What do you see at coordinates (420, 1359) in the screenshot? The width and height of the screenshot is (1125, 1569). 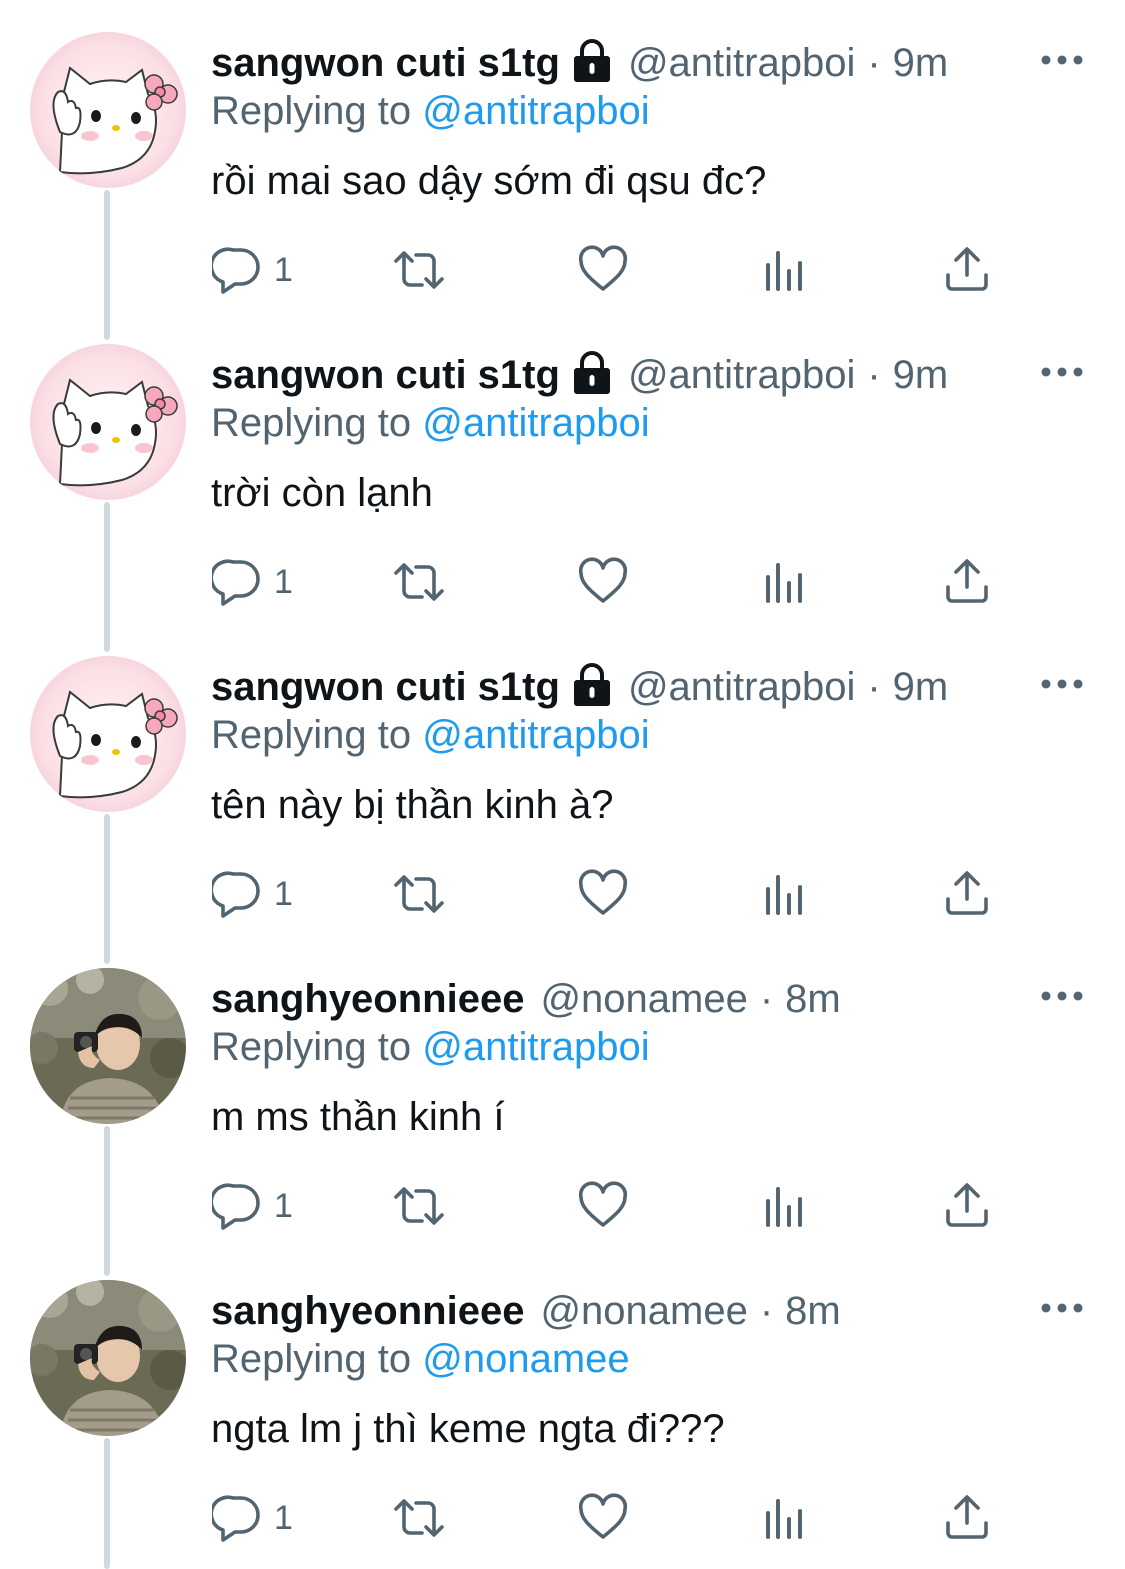 I see `replying-to-line: Replying to @nonamee` at bounding box center [420, 1359].